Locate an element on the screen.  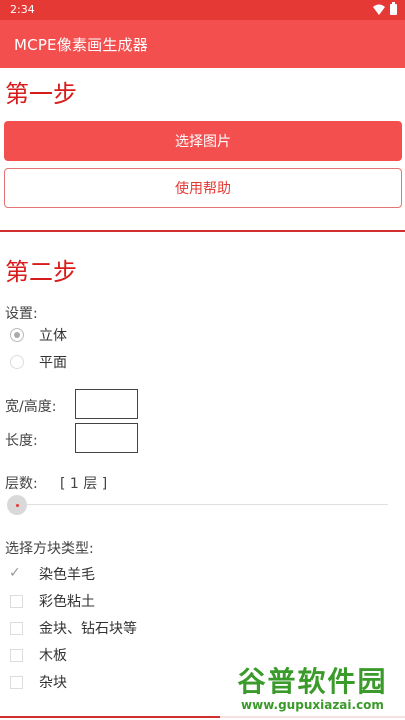
radio-3d-label: 立体 is located at coordinates (53, 336).